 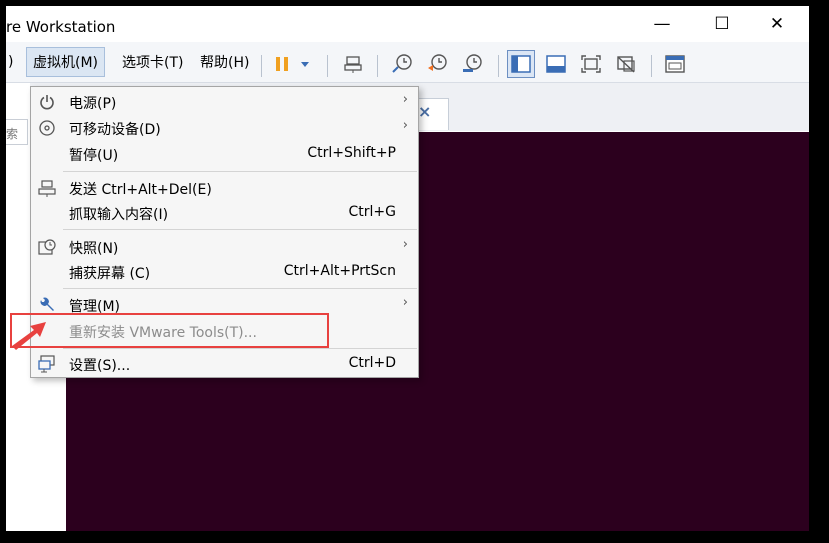 I want to click on pause-button, so click(x=282, y=64).